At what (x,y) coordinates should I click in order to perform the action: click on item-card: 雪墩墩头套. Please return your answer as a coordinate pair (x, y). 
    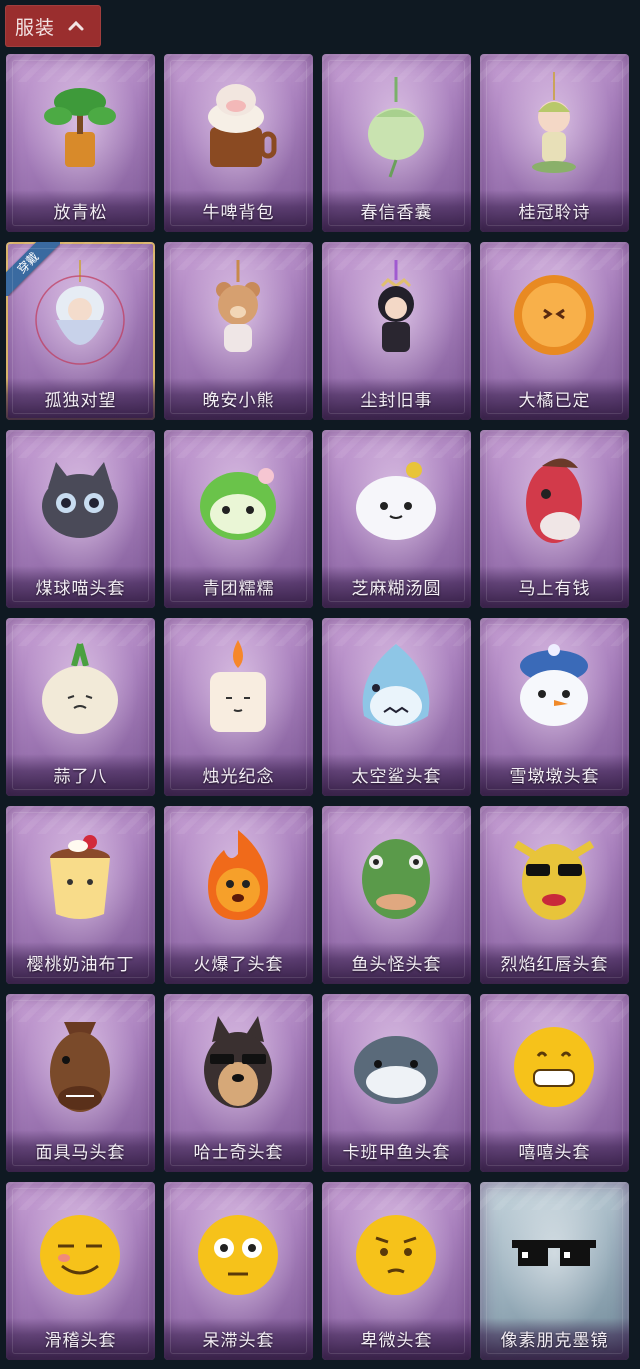
    Looking at the image, I should click on (554, 707).